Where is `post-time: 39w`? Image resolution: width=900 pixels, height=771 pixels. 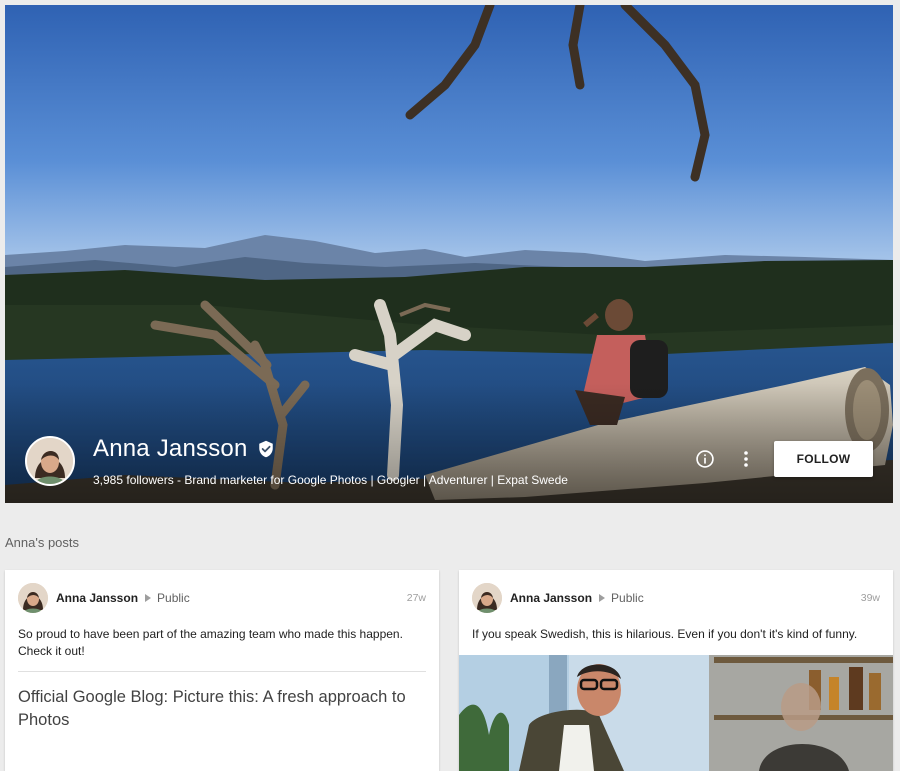 post-time: 39w is located at coordinates (870, 598).